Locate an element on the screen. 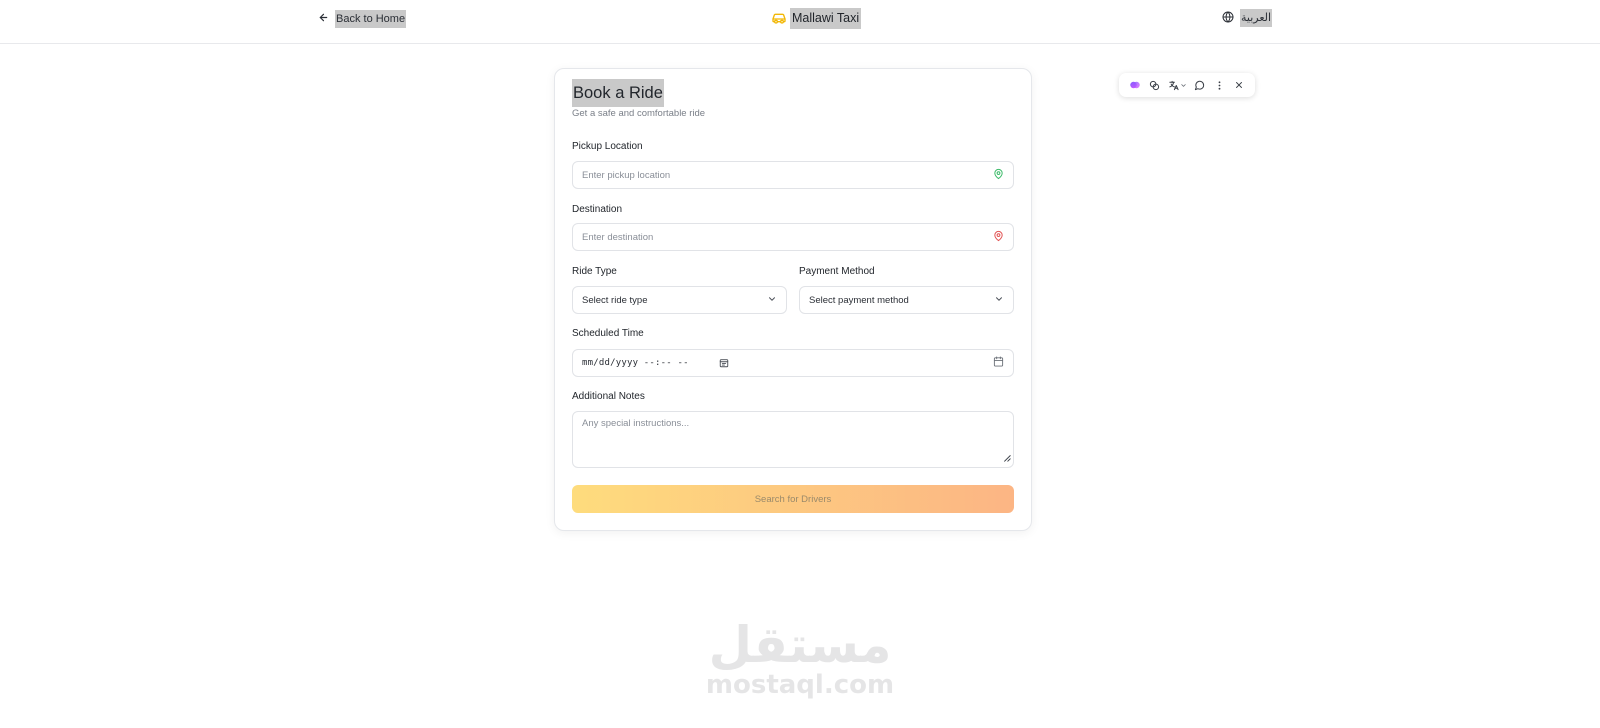 Image resolution: width=1600 pixels, height=728 pixels. datetime-picker-icon is located at coordinates (724, 363).